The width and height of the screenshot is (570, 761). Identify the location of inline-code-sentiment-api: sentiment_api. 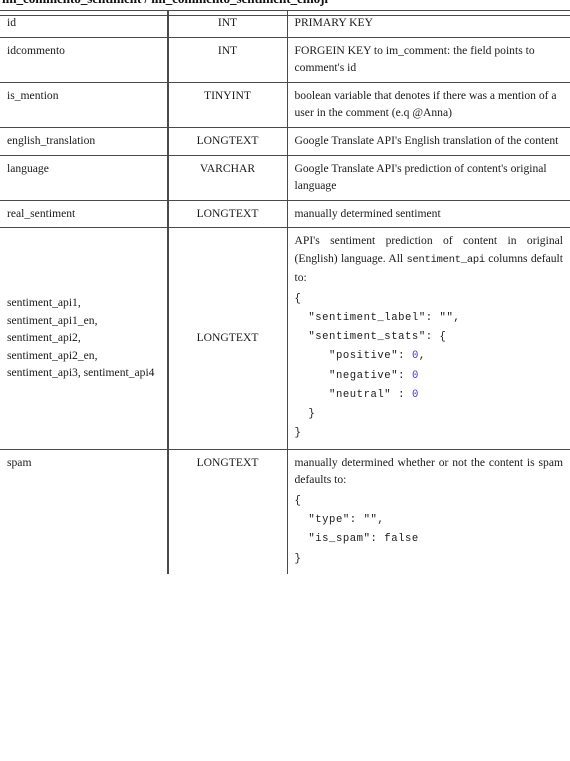
(445, 260).